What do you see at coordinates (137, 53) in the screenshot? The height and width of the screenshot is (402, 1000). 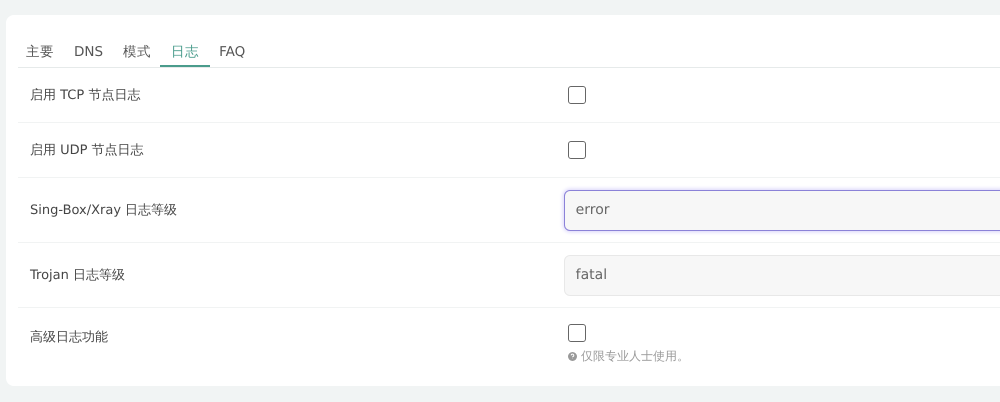 I see `tab: 模式` at bounding box center [137, 53].